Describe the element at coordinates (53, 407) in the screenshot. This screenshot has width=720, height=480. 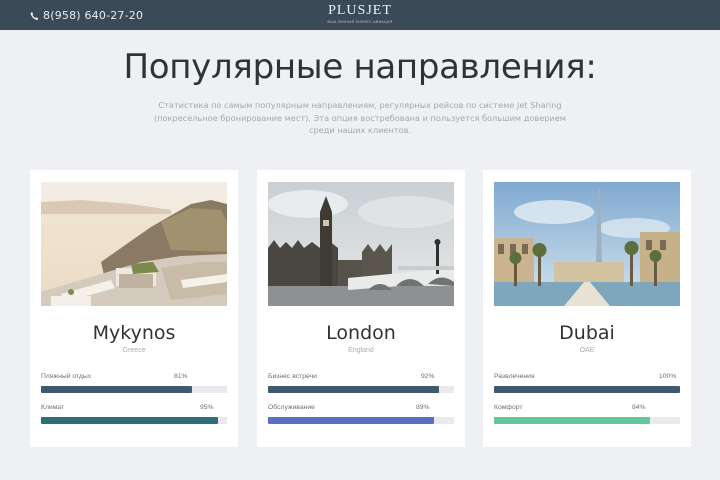
I see `stat-label: Климат` at that location.